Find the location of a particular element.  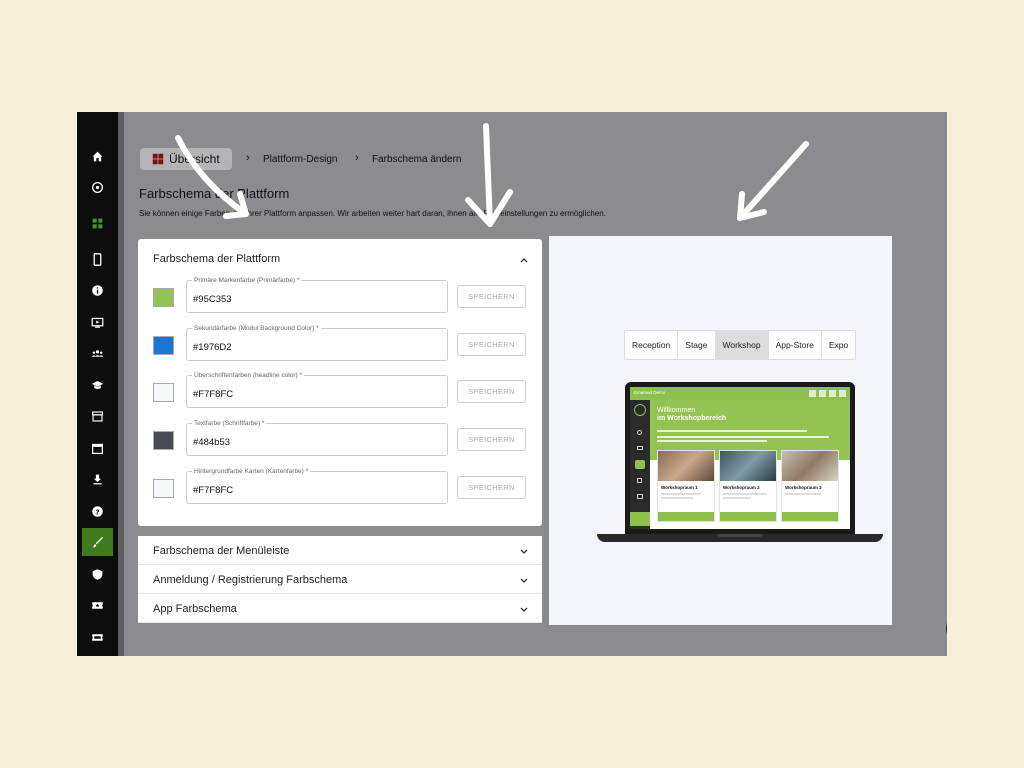

screen-brand: Emamed Demo is located at coordinates (650, 392).